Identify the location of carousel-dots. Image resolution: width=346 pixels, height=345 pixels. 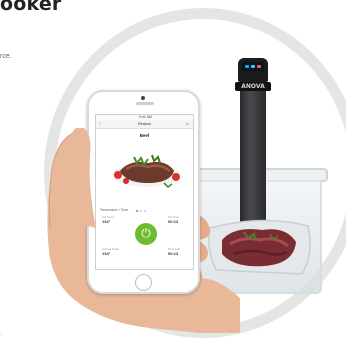
(146, 205).